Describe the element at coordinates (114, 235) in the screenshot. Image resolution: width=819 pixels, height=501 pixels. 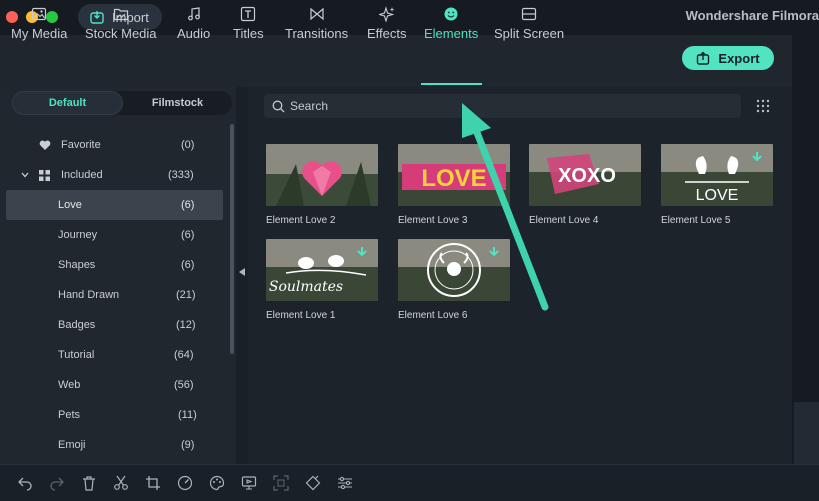
I see `category-journey: Journey (6)` at that location.